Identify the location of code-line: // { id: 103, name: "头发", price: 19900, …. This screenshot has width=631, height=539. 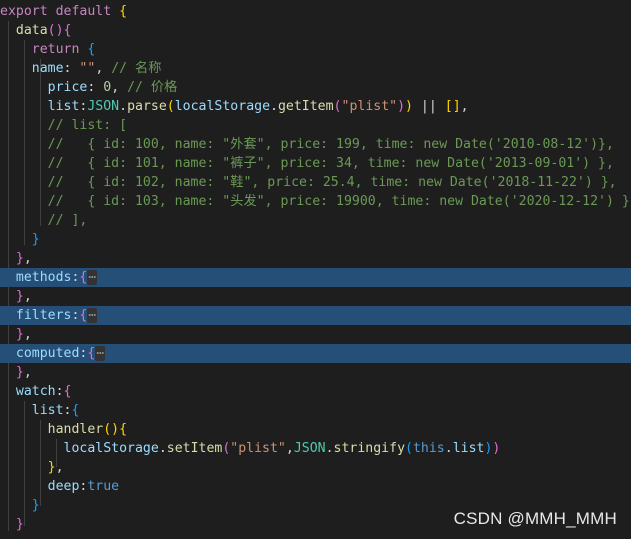
(315, 201).